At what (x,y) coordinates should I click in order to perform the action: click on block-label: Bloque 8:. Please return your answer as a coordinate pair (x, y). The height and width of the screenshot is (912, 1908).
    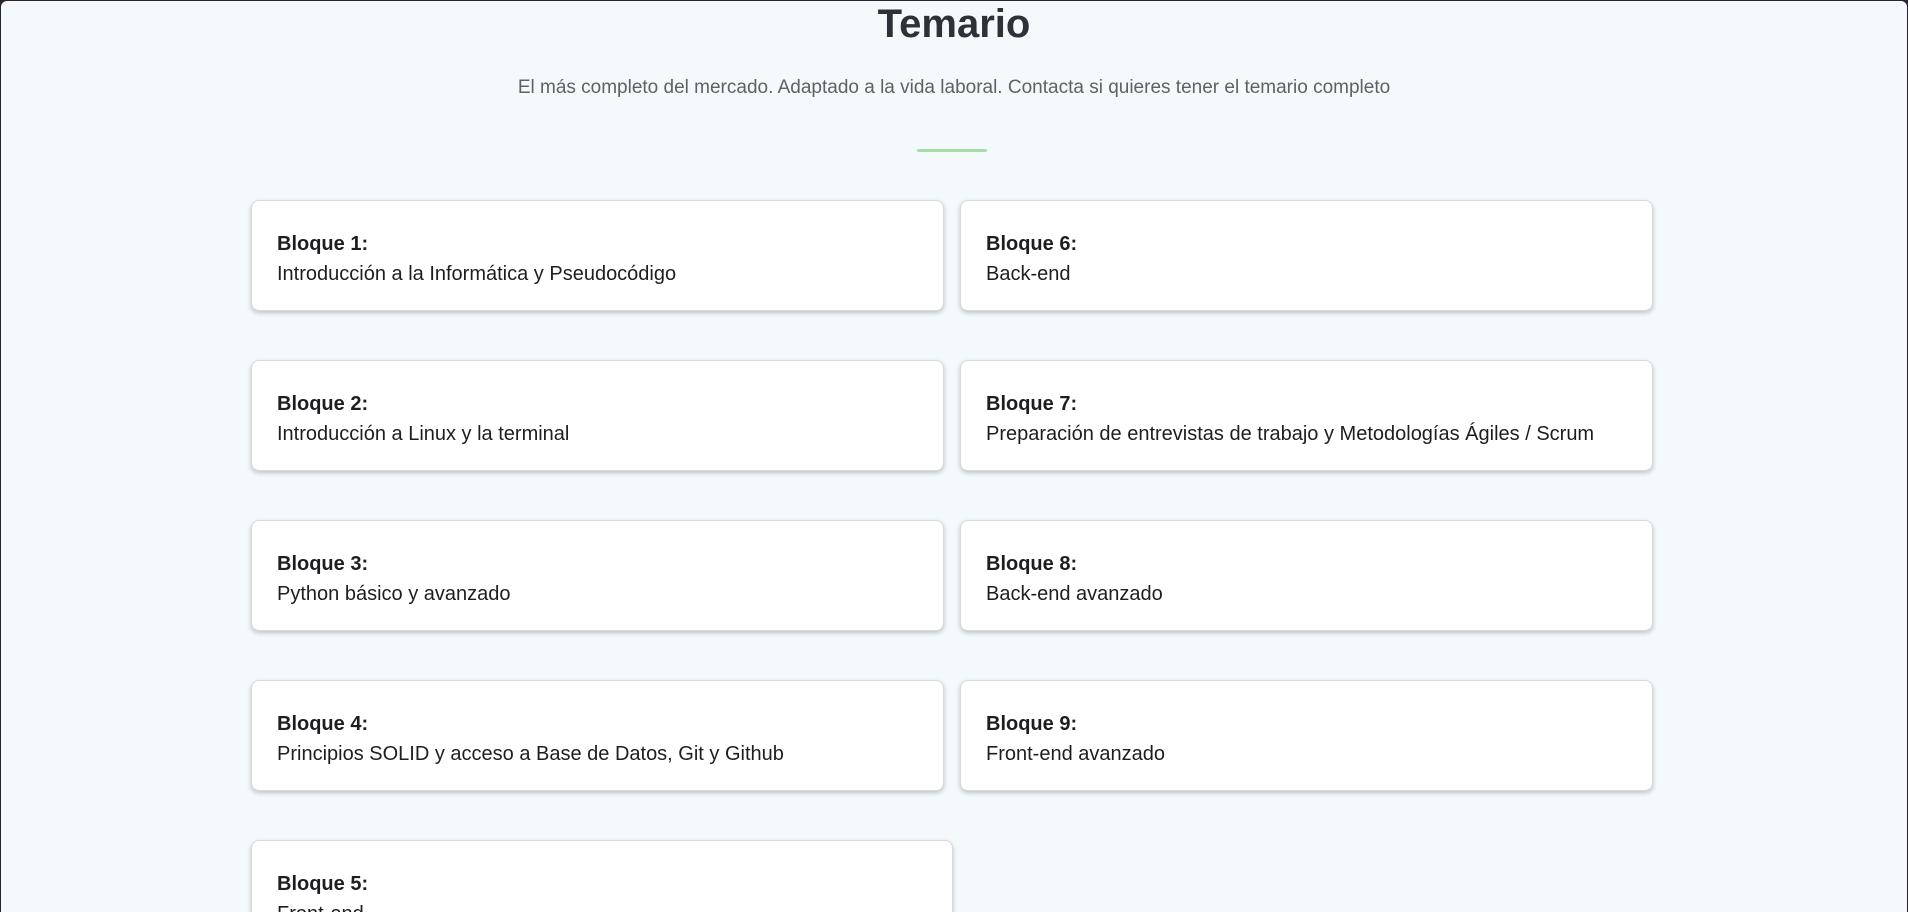
    Looking at the image, I should click on (1032, 564).